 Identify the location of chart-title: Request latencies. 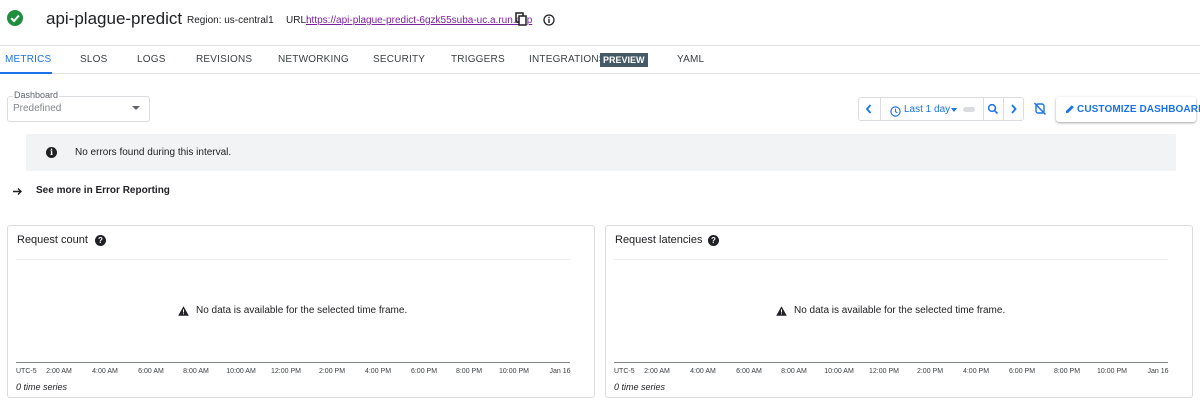
(659, 240).